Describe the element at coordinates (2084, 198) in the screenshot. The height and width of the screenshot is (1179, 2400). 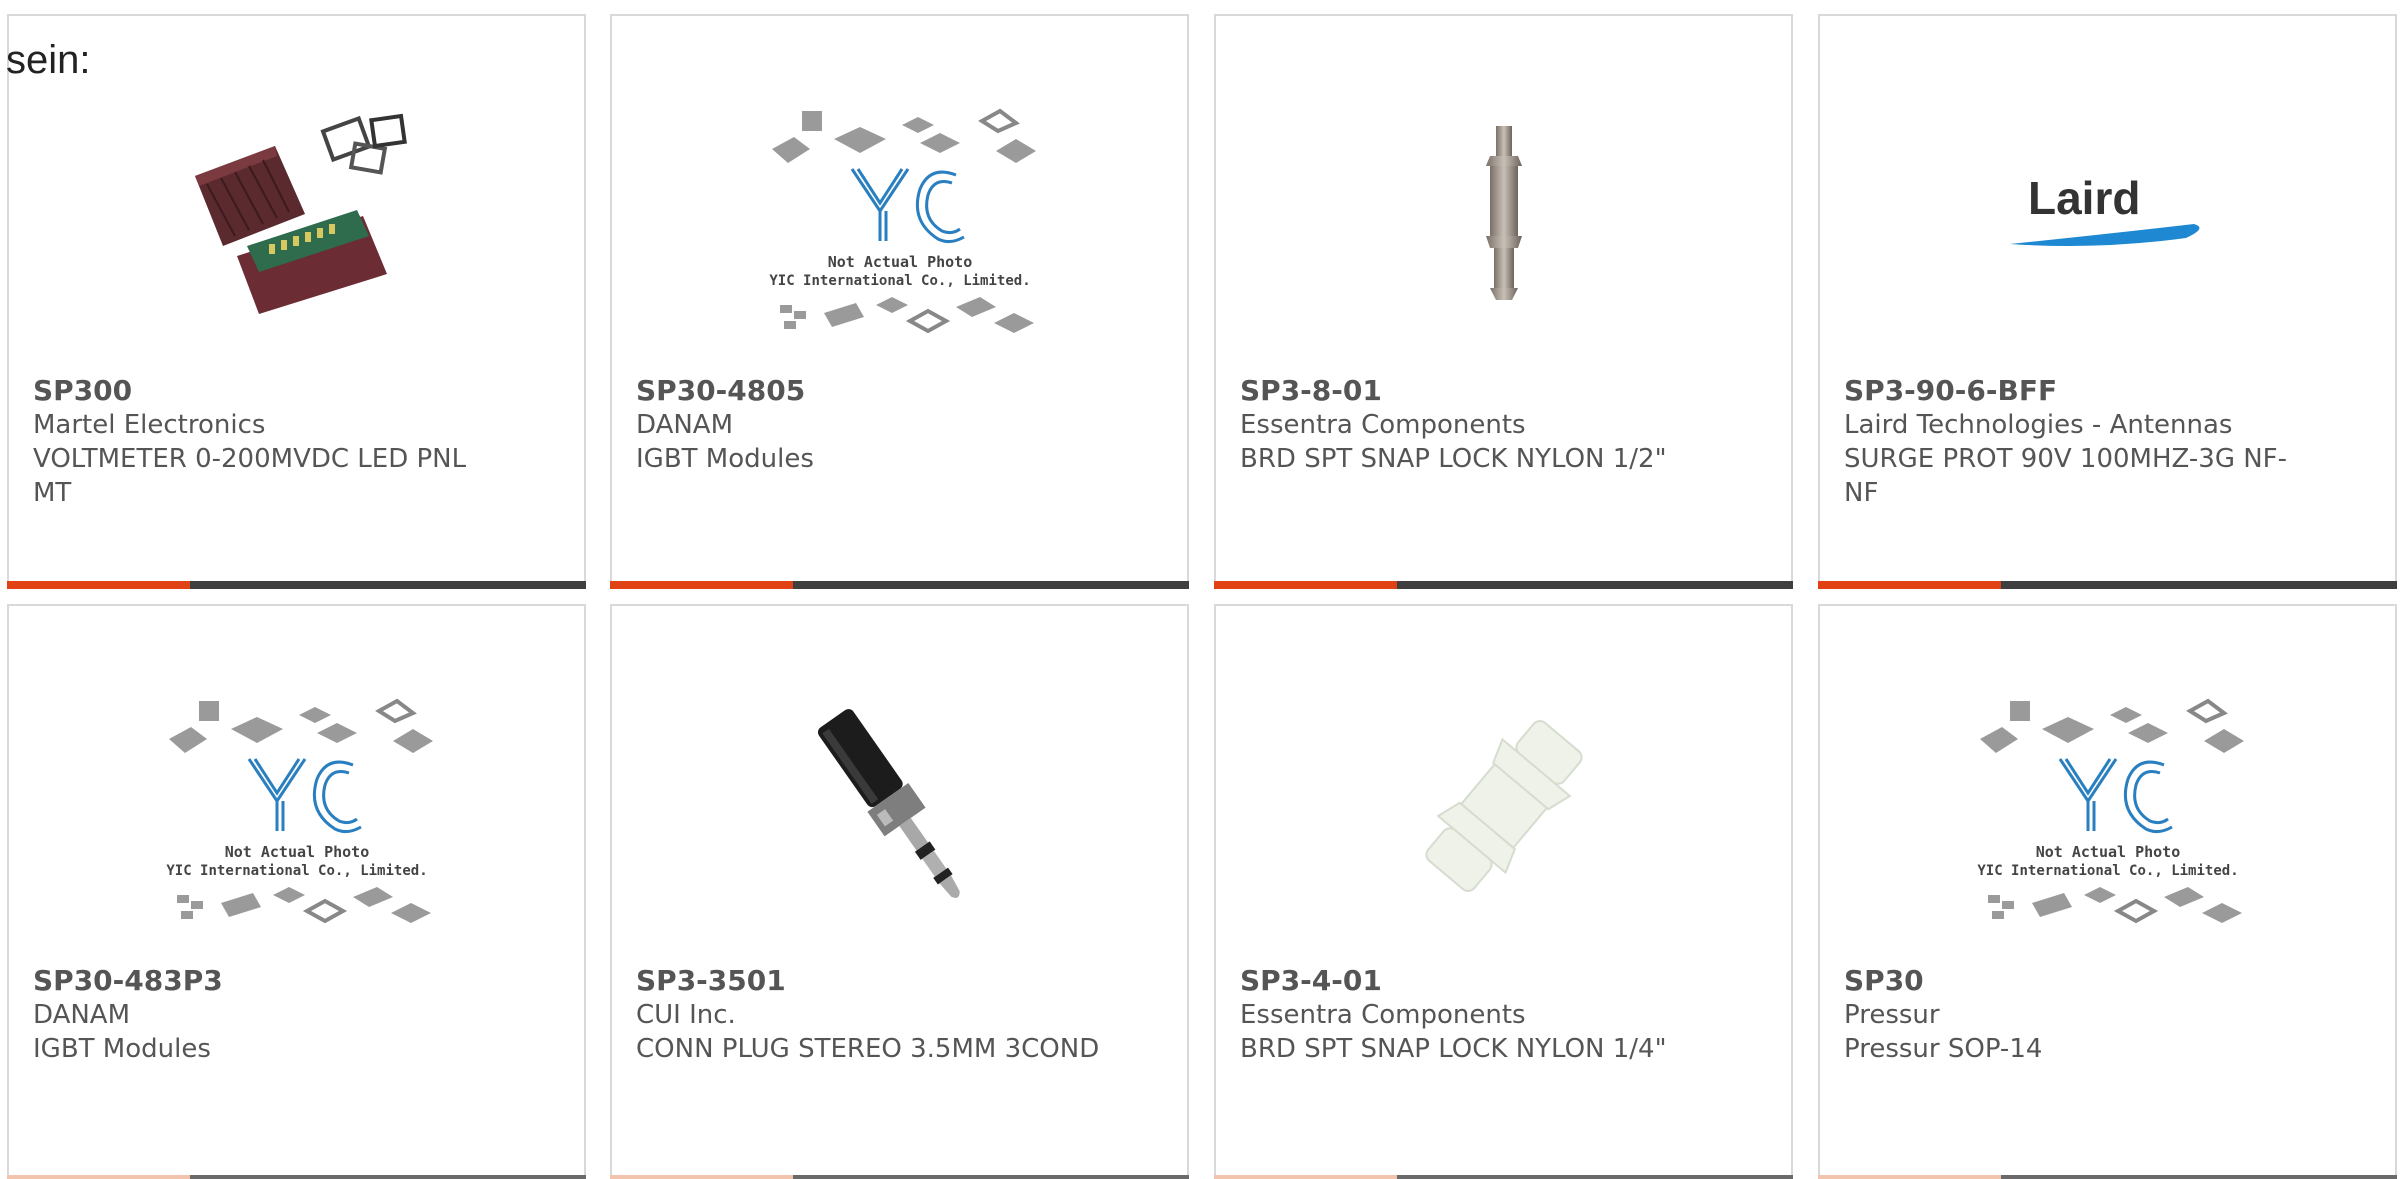
I see `laird-logo-text: Laird` at that location.